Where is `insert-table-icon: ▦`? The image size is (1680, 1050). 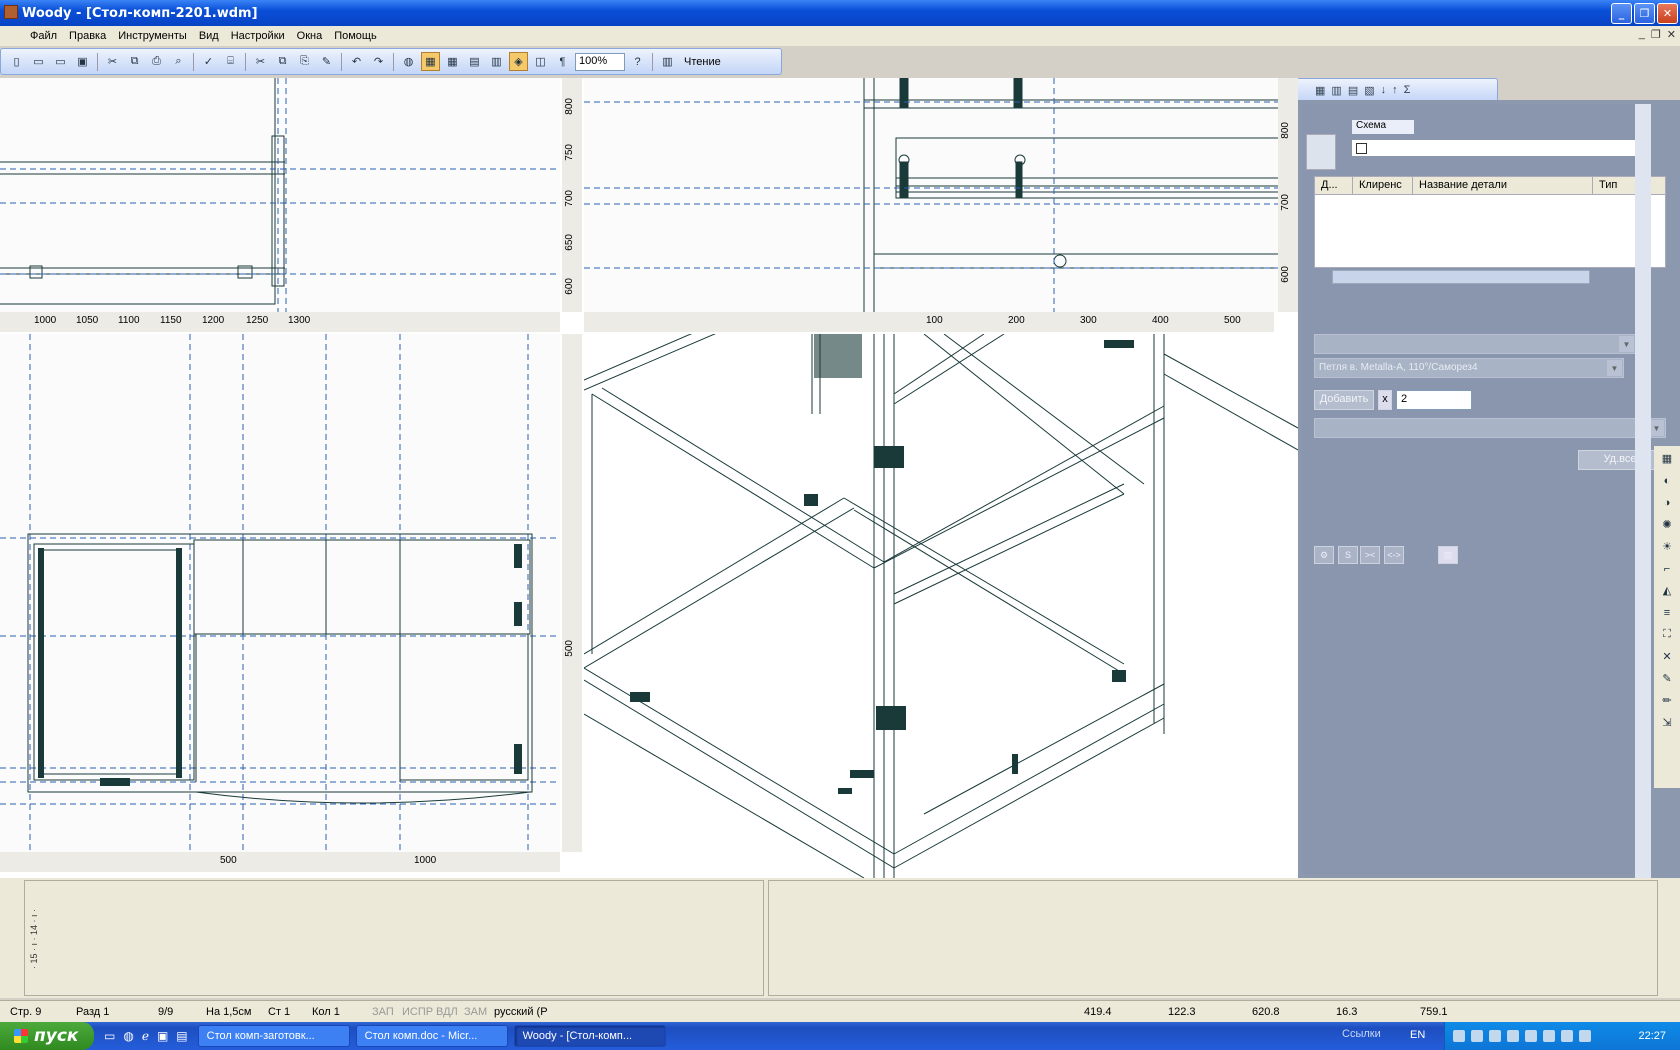
insert-table-icon: ▦ is located at coordinates (452, 61).